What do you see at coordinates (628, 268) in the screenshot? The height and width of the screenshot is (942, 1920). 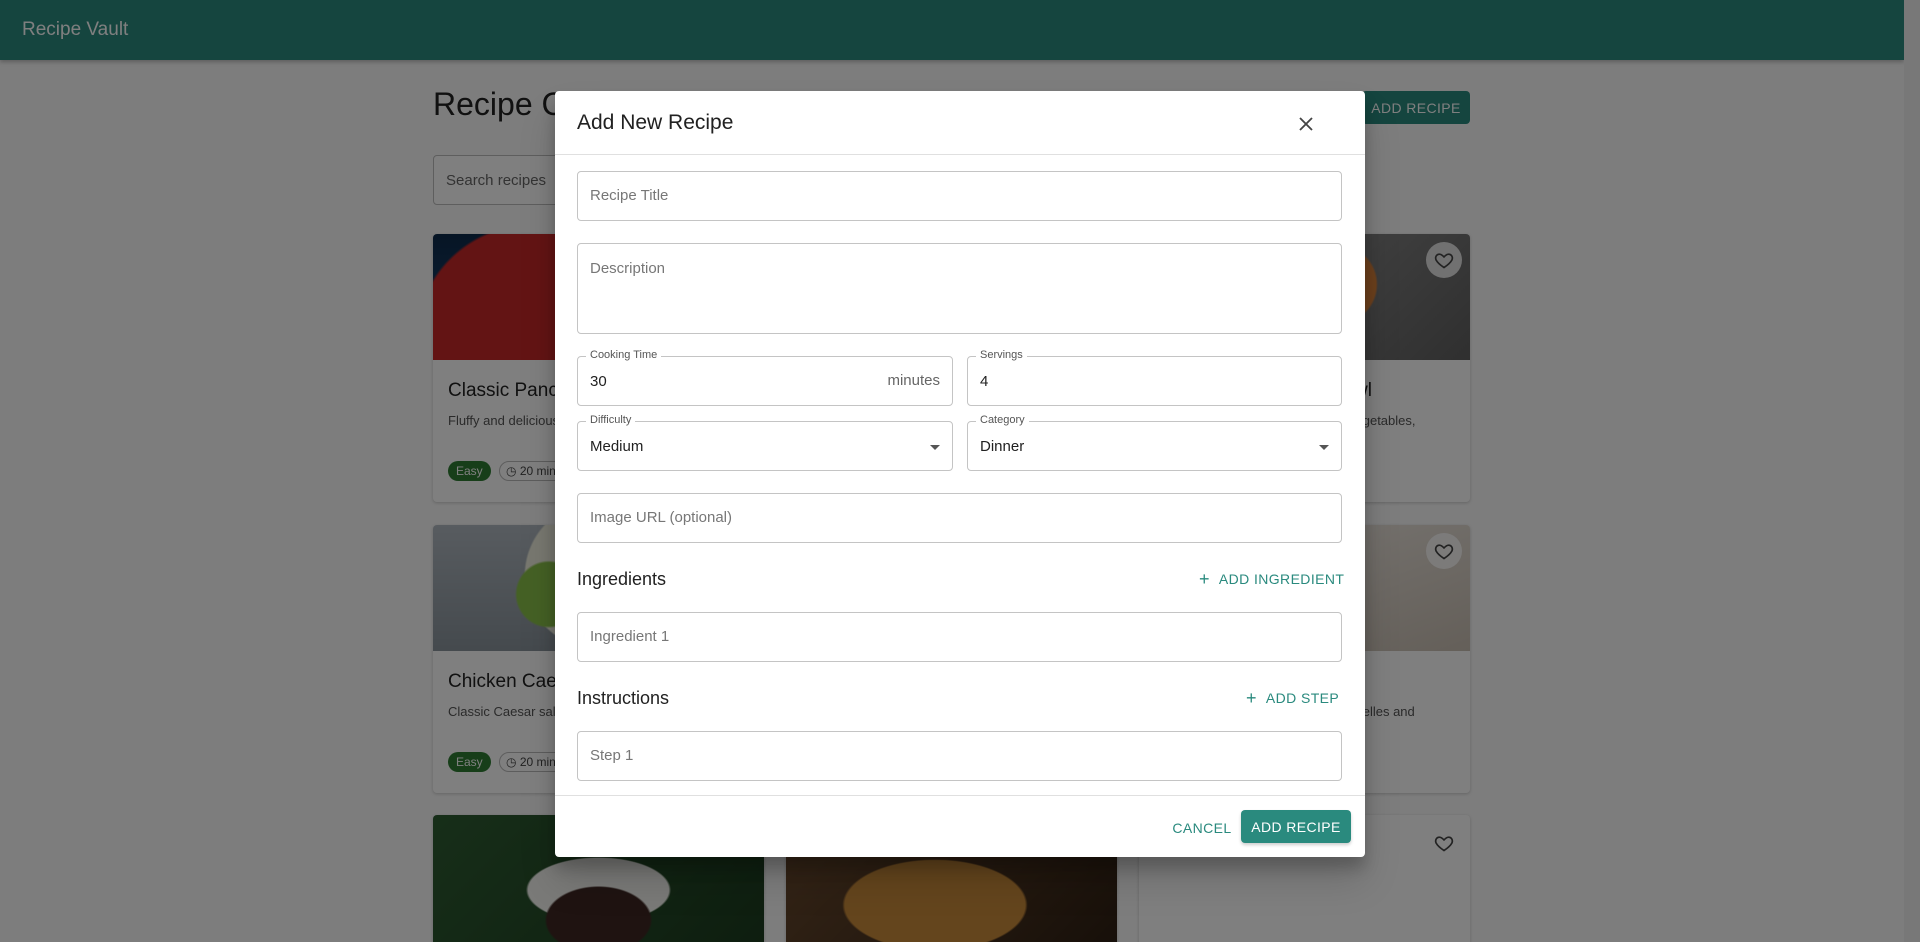 I see `description-placeholder: Description` at bounding box center [628, 268].